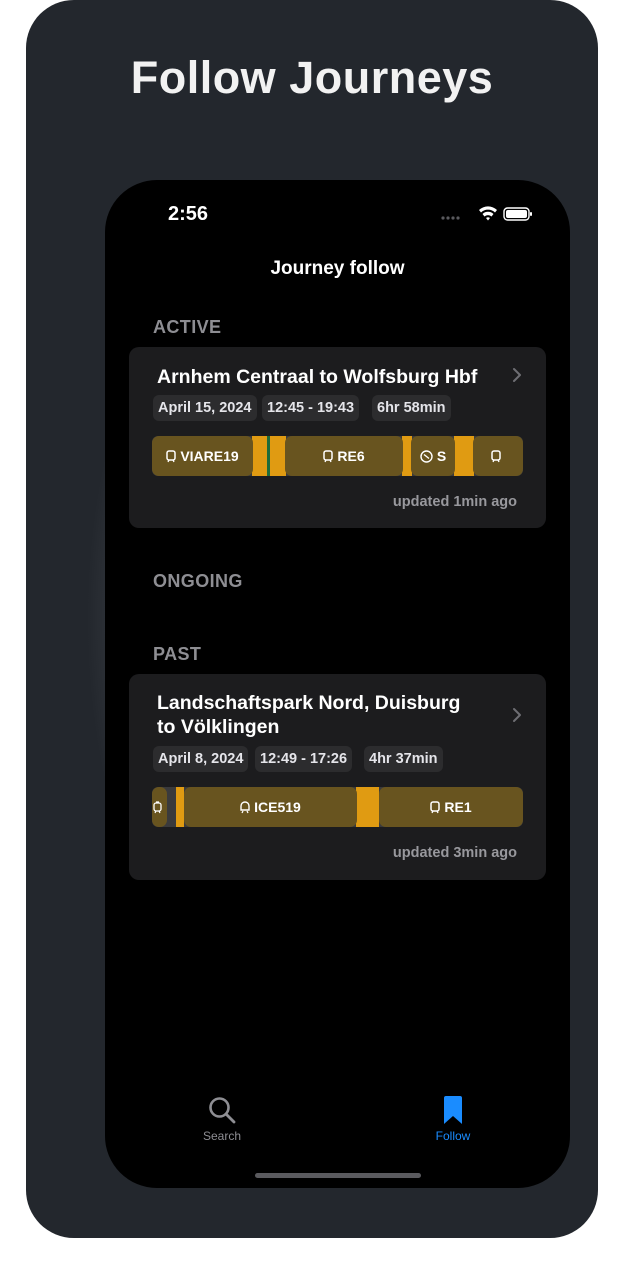  What do you see at coordinates (222, 1110) in the screenshot?
I see `search-icon` at bounding box center [222, 1110].